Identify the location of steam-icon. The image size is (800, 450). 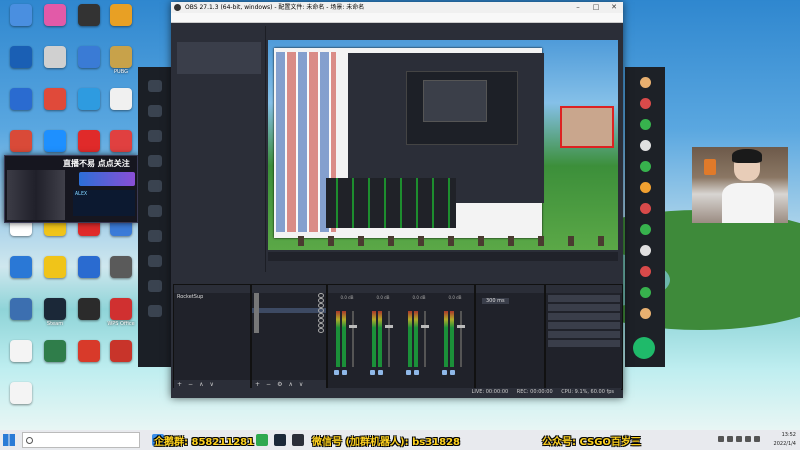
(280, 440).